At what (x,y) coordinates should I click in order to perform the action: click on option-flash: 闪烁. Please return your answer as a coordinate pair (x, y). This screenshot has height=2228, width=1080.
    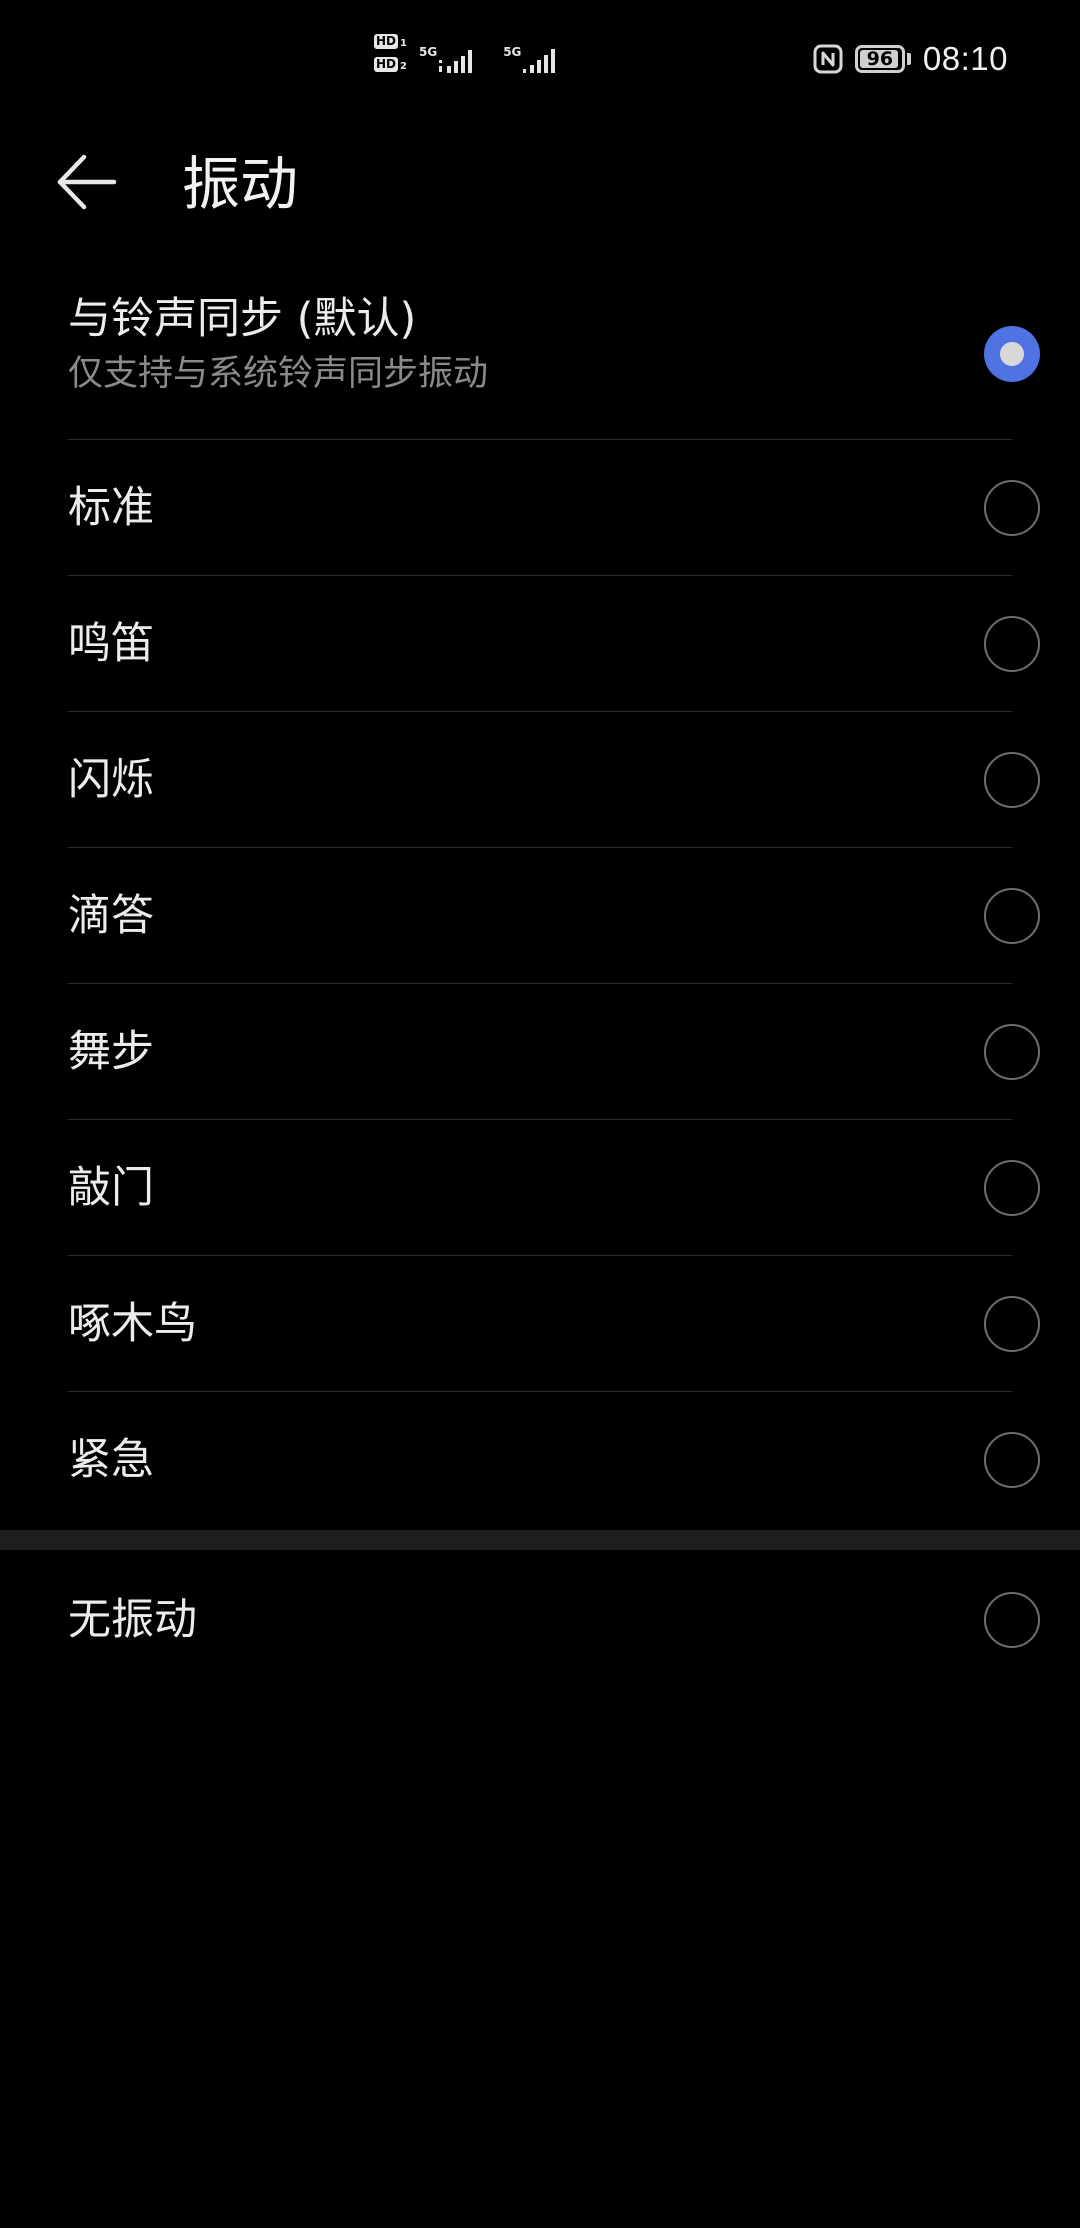
    Looking at the image, I should click on (540, 780).